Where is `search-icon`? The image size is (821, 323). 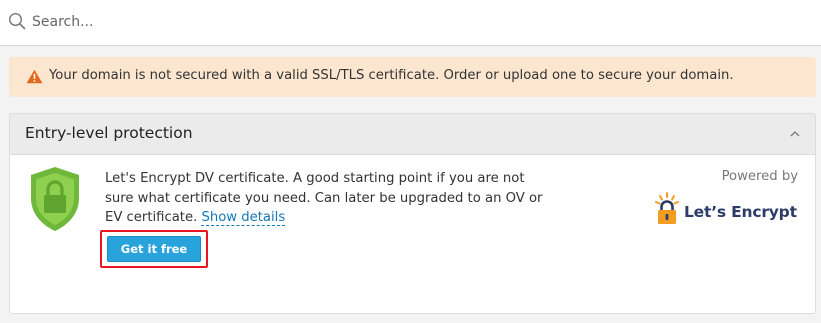
search-icon is located at coordinates (17, 21).